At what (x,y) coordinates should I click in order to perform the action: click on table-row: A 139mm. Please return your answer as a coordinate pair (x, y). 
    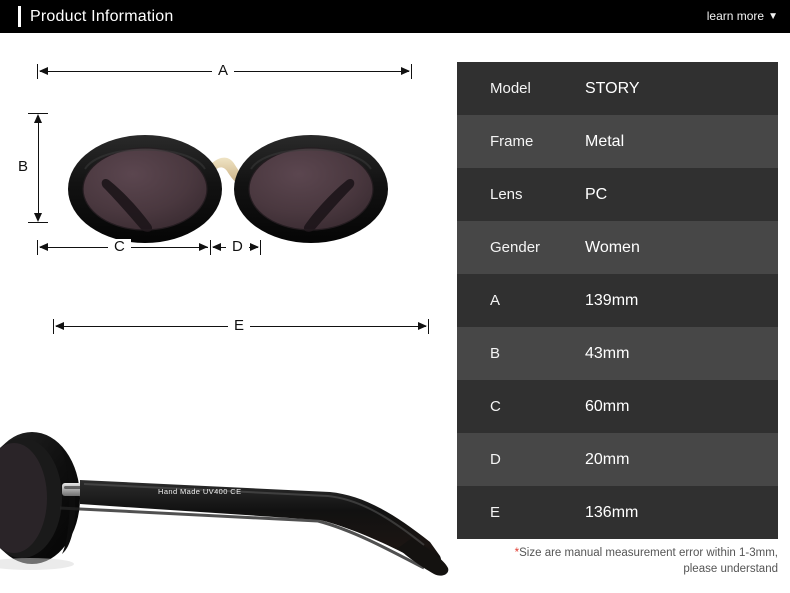
    Looking at the image, I should click on (617, 300).